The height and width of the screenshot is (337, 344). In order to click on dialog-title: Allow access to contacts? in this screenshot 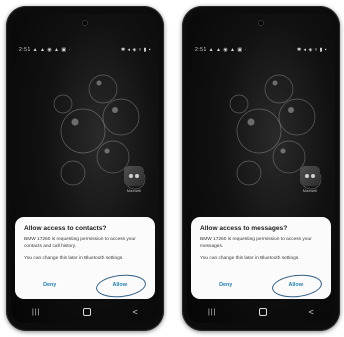, I will do `click(65, 228)`.